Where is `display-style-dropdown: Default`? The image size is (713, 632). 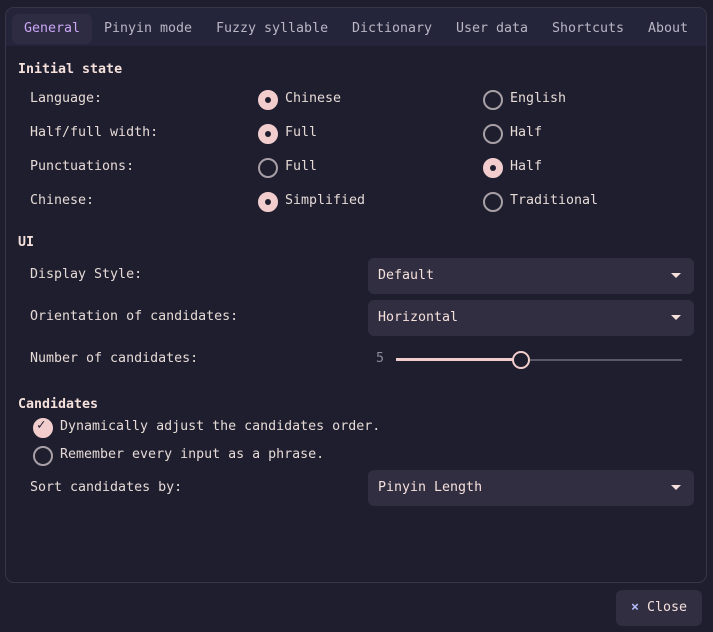 display-style-dropdown: Default is located at coordinates (531, 276).